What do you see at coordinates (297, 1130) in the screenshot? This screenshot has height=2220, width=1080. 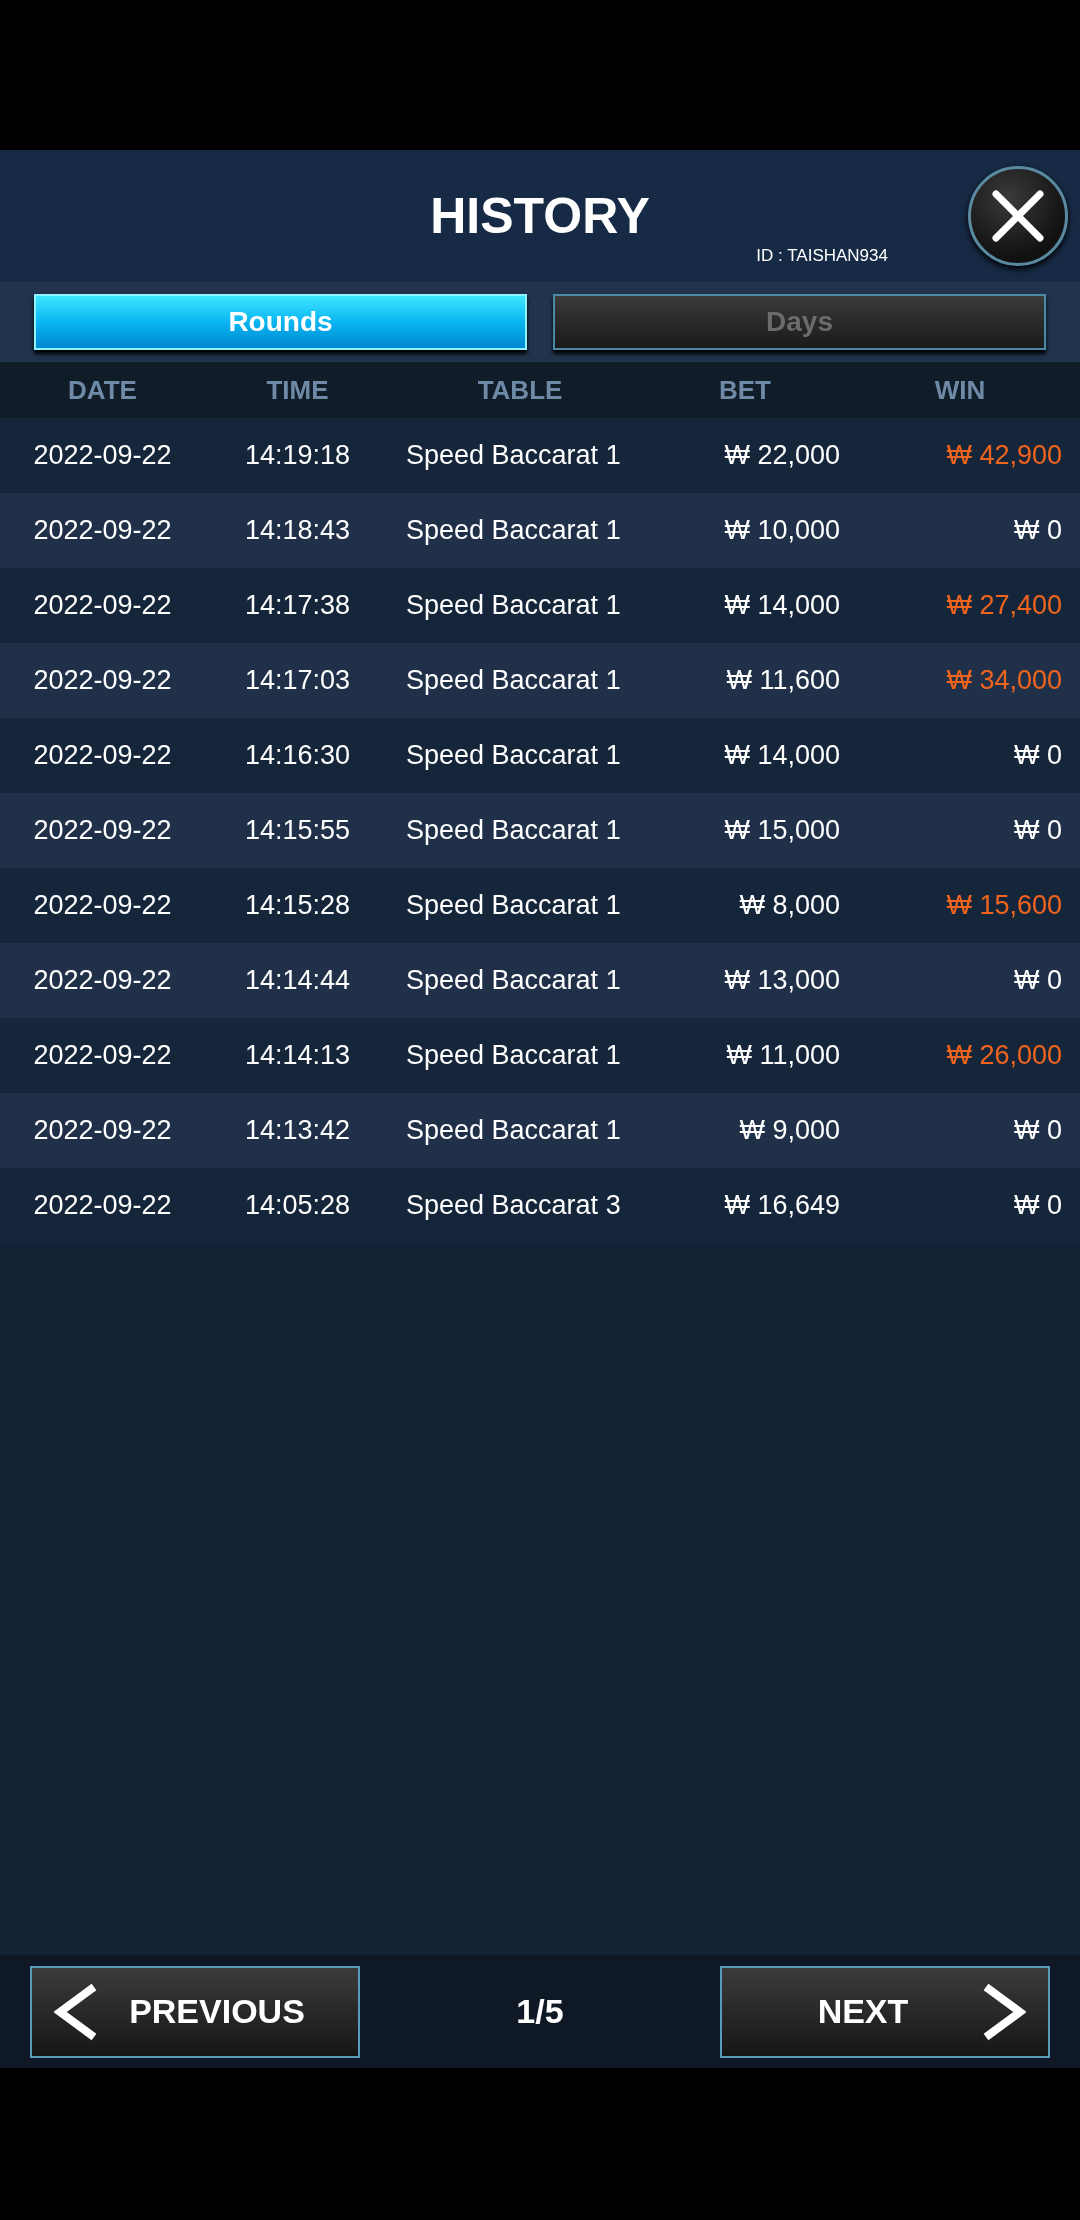 I see `table-cell: 14:13:42` at bounding box center [297, 1130].